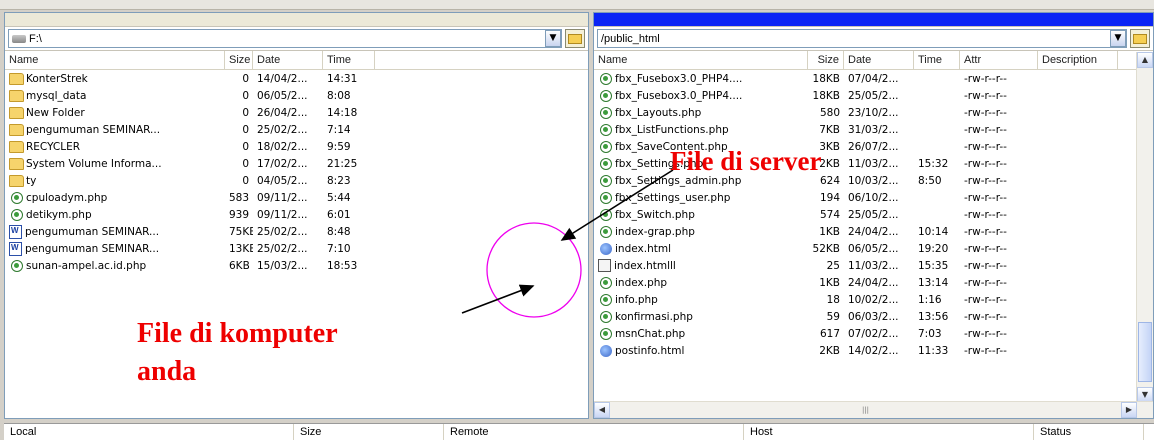 The width and height of the screenshot is (1154, 440). I want to click on file-name-text: index.php, so click(641, 282).